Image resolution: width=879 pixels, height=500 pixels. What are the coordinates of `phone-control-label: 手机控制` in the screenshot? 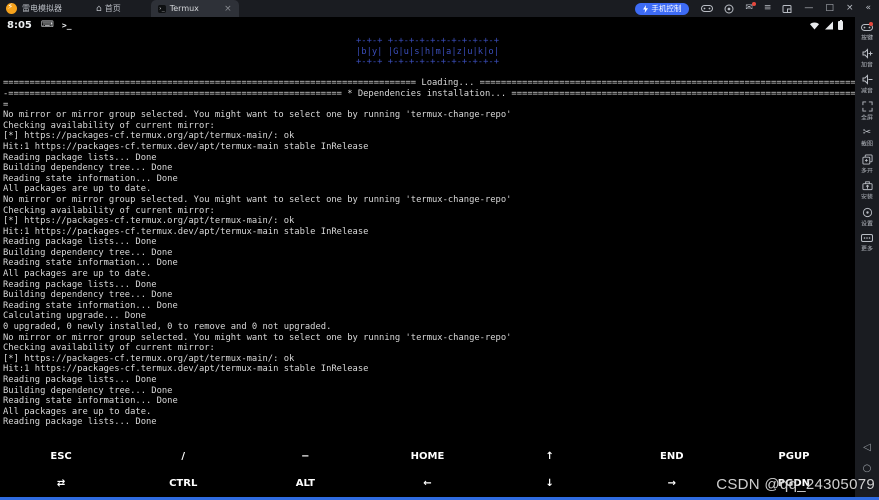 It's located at (666, 8).